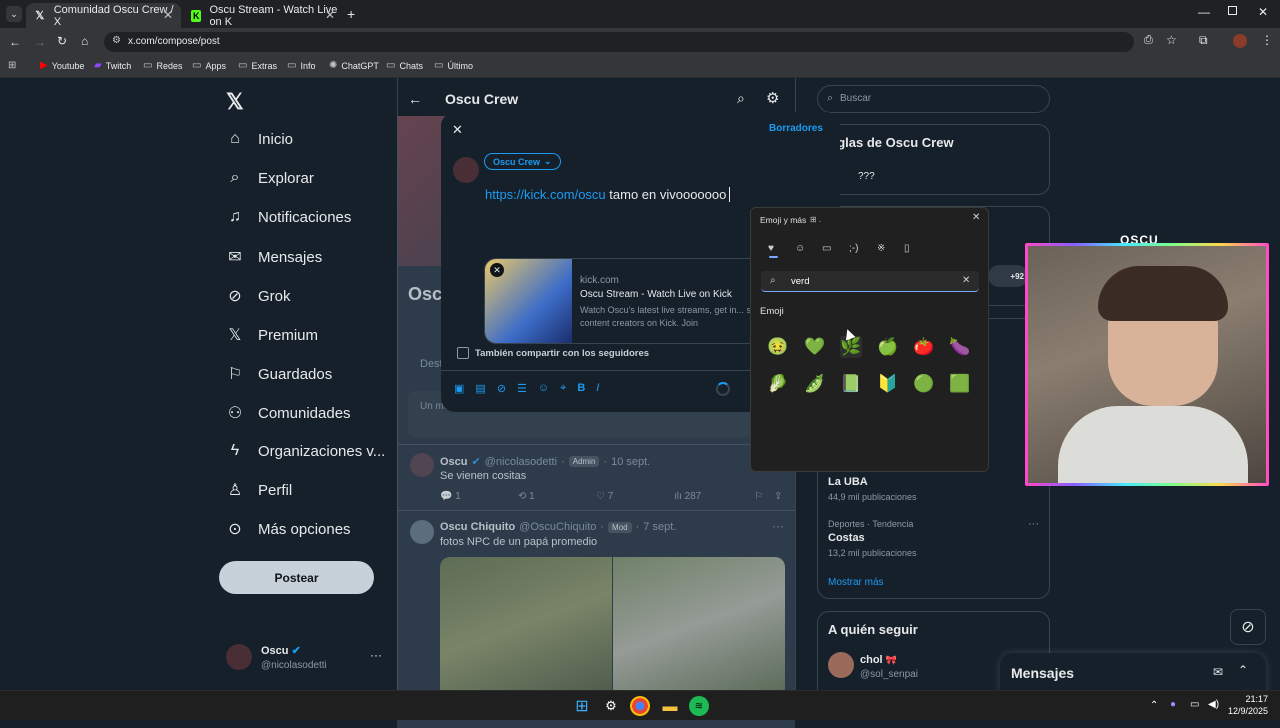  I want to click on search-field: ⌕ Buscar, so click(933, 99).